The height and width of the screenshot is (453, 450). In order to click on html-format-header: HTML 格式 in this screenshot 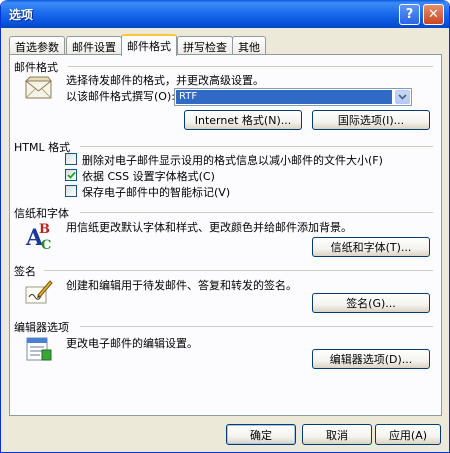, I will do `click(42, 147)`.